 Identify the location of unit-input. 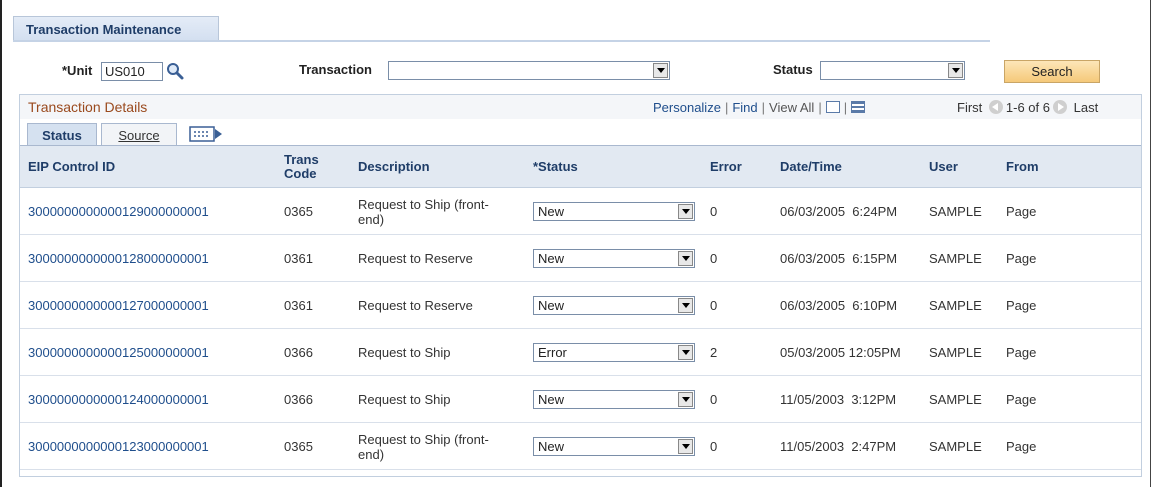
(132, 71).